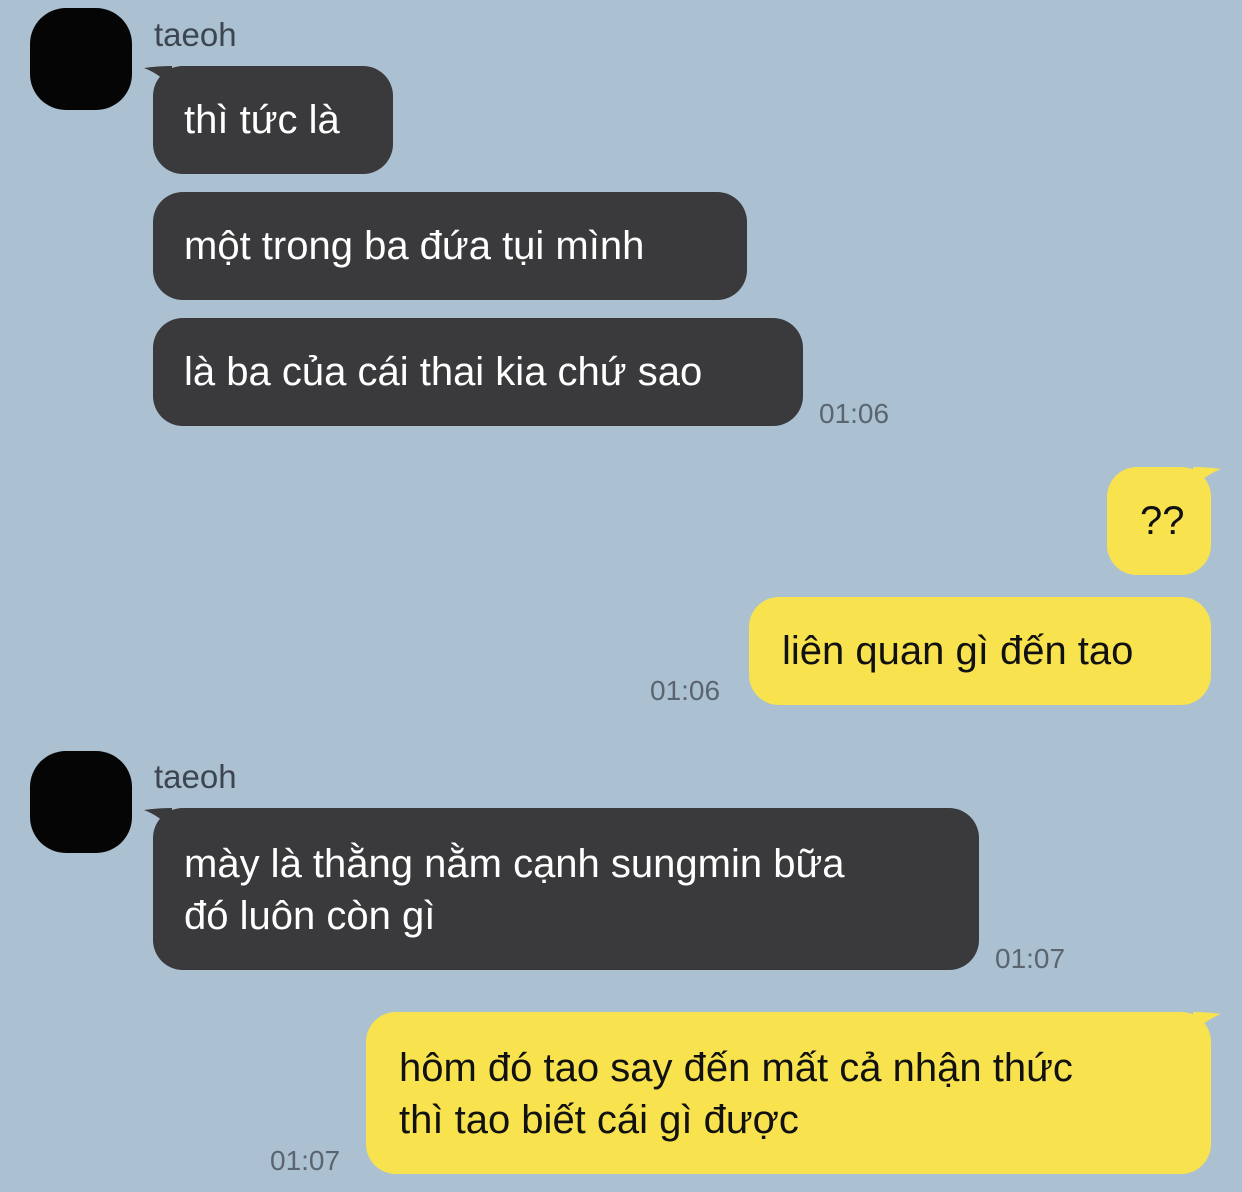 The width and height of the screenshot is (1242, 1192). I want to click on message-text: là ba của cái thai kia chứ sao, so click(443, 372).